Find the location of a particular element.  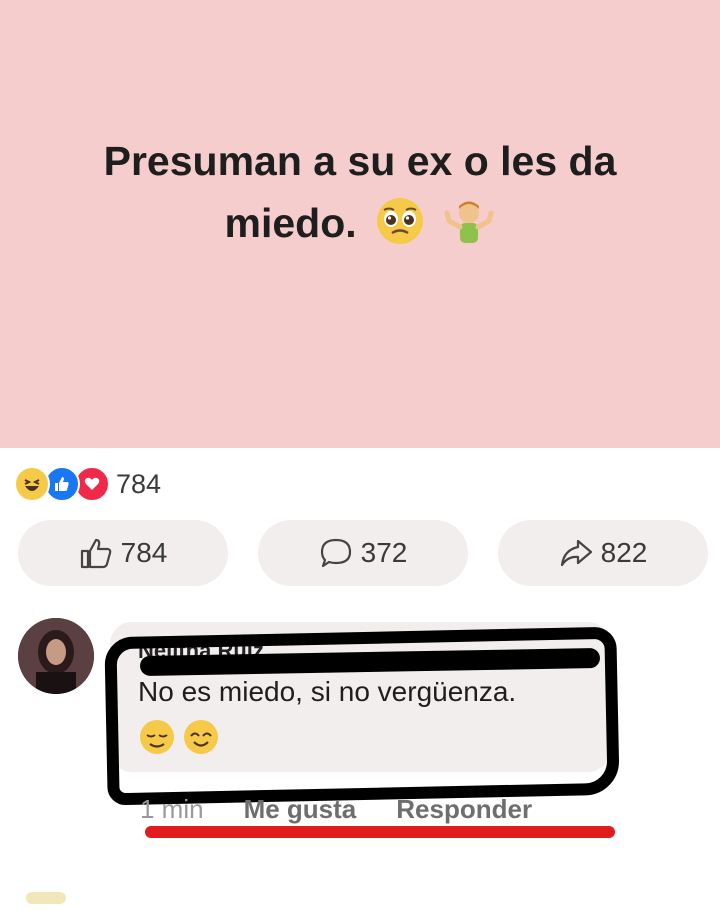

comment-time: 1 min is located at coordinates (172, 809).